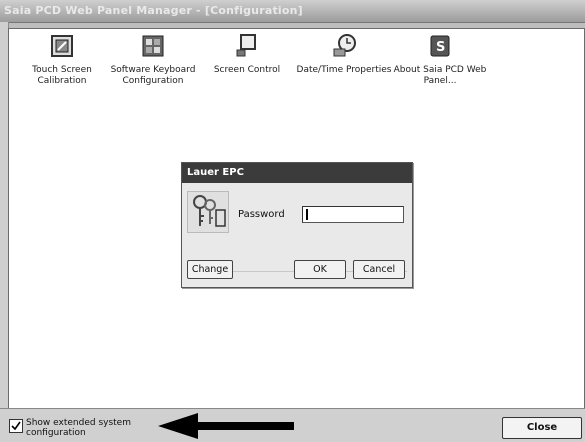 The height and width of the screenshot is (442, 585). I want to click on touch-screen-calibration-label: Touch Screen Calibration, so click(62, 75).